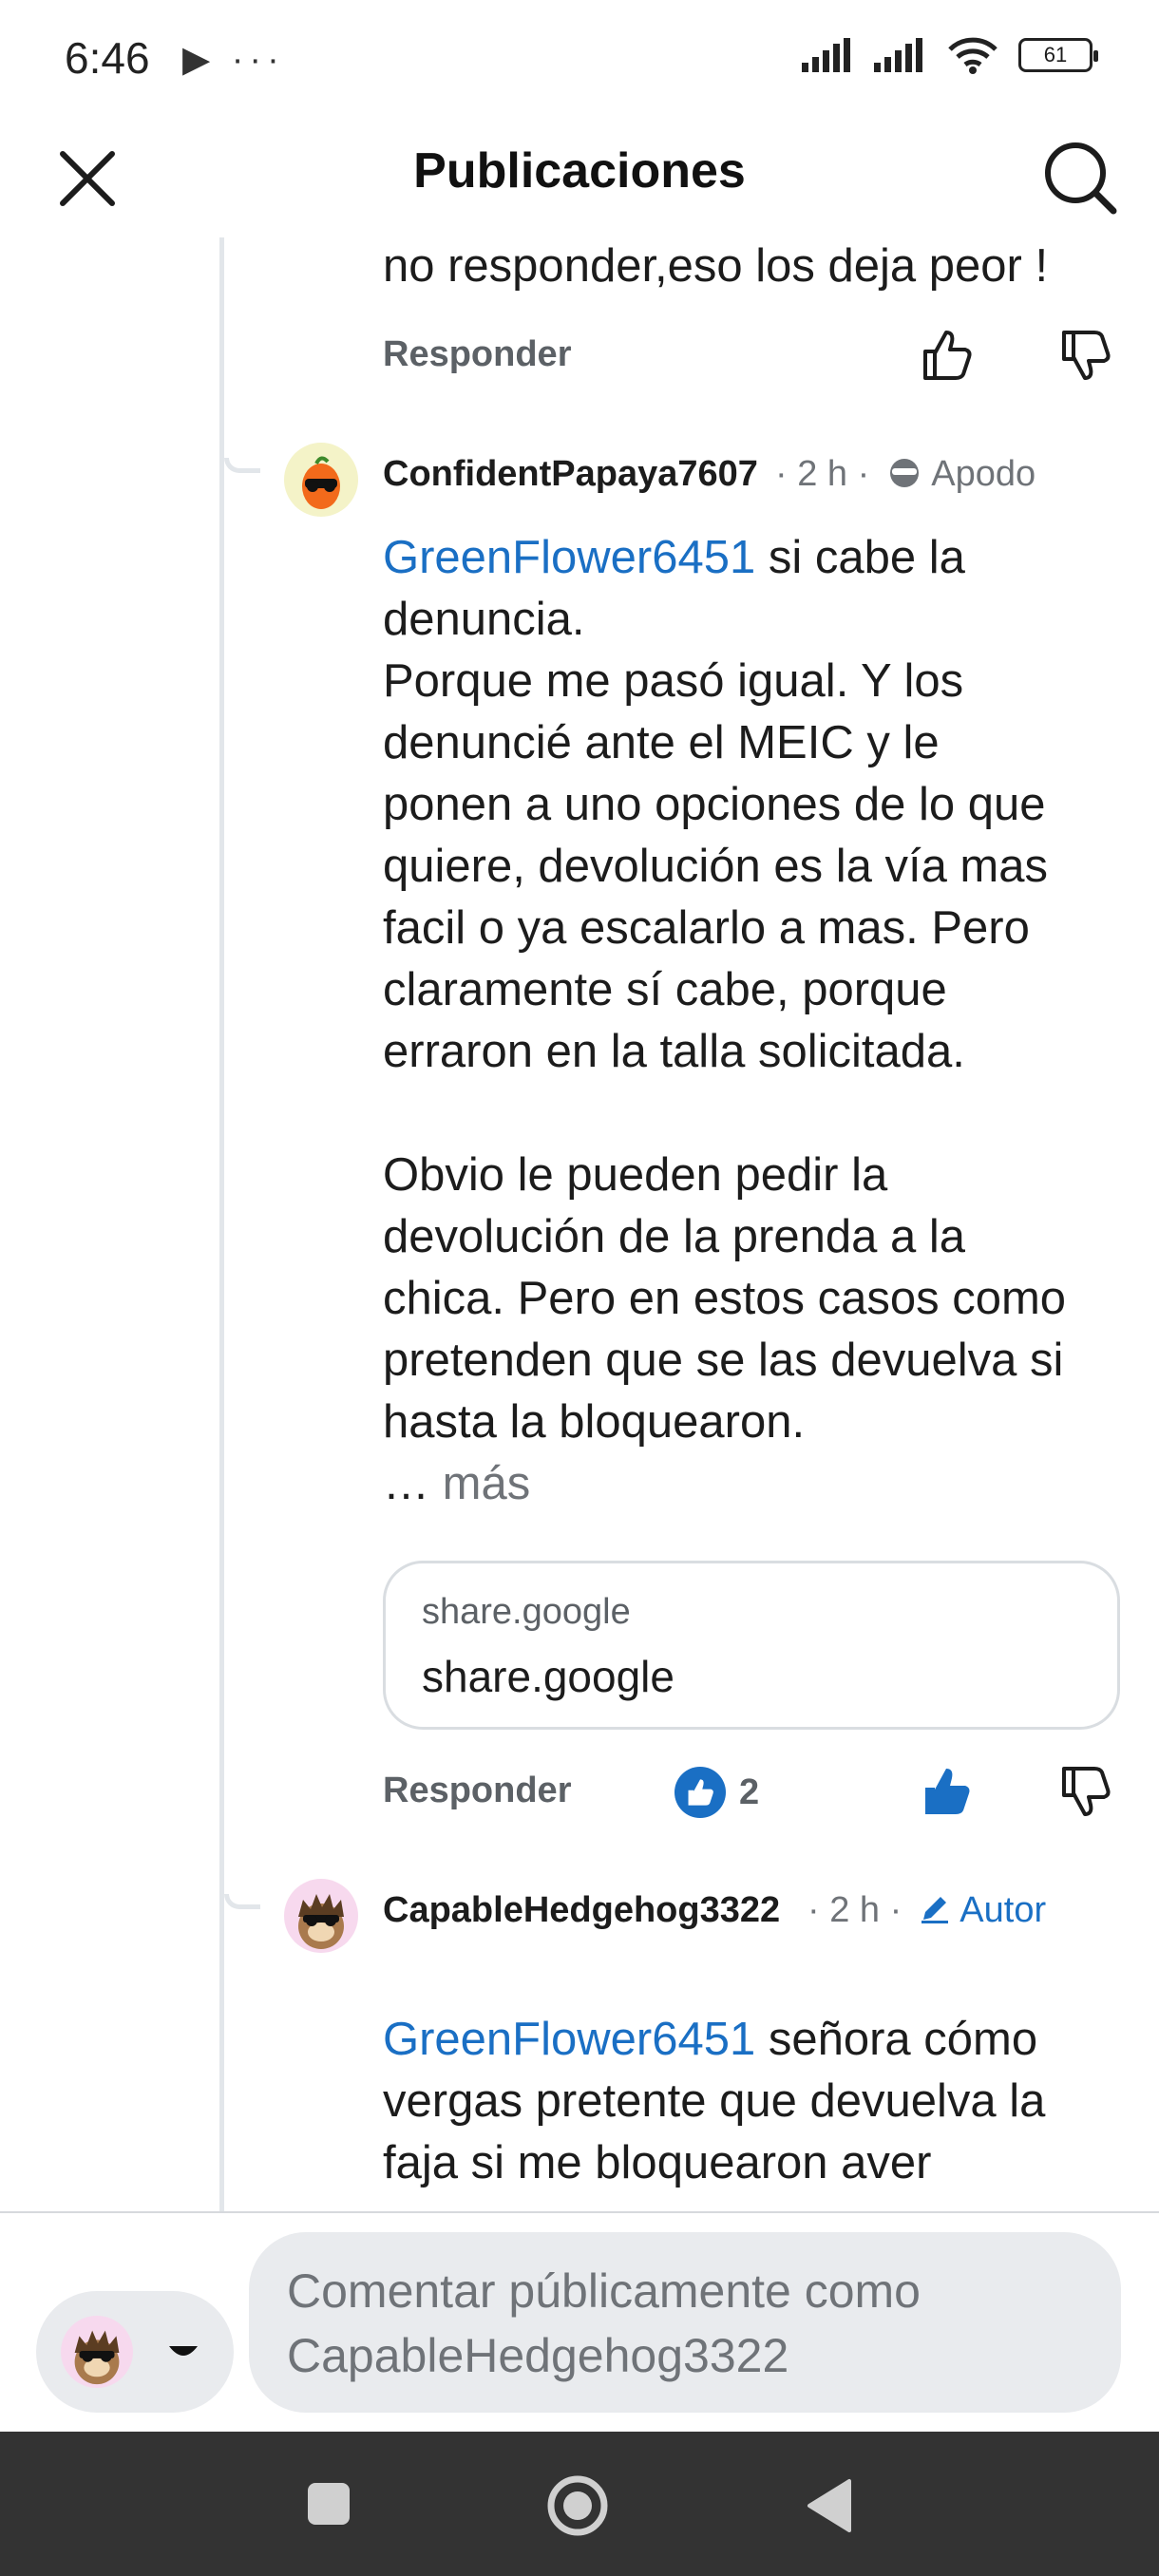  Describe the element at coordinates (725, 1298) in the screenshot. I see `comment-line: chica. Pero en estos casos como` at that location.